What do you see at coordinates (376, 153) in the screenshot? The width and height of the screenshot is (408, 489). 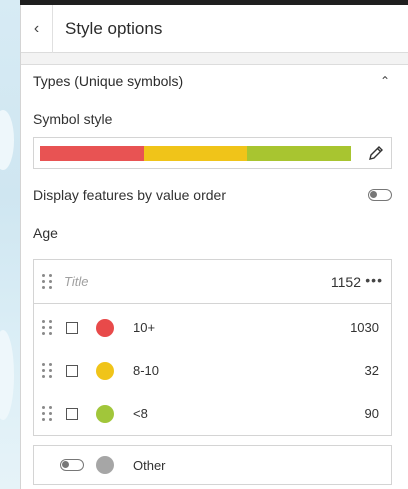 I see `pencil-icon` at bounding box center [376, 153].